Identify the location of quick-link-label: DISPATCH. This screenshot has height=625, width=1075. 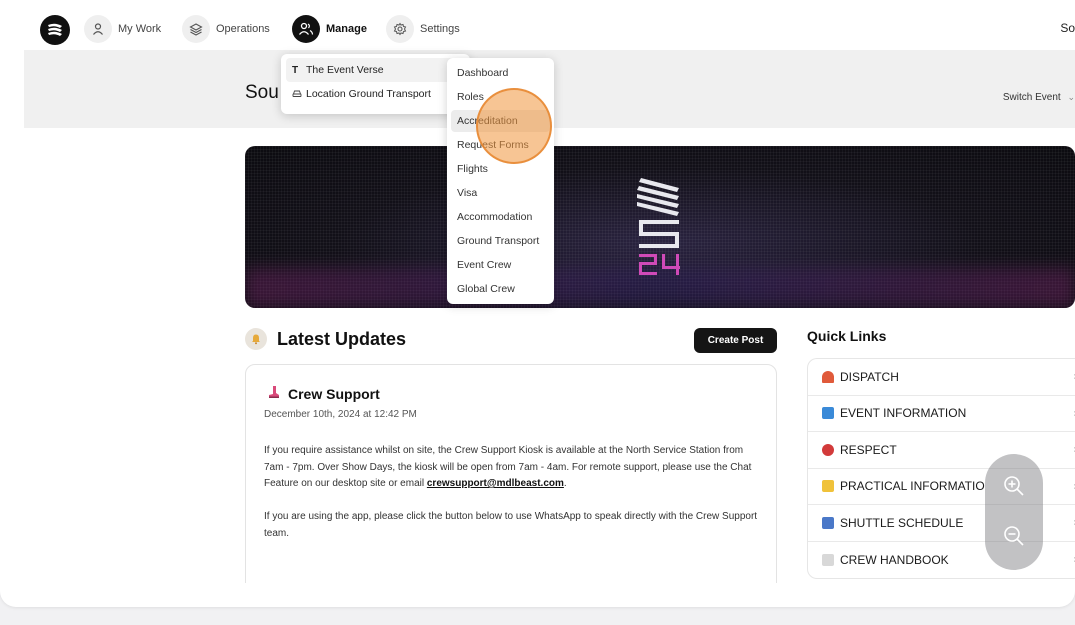
(869, 376).